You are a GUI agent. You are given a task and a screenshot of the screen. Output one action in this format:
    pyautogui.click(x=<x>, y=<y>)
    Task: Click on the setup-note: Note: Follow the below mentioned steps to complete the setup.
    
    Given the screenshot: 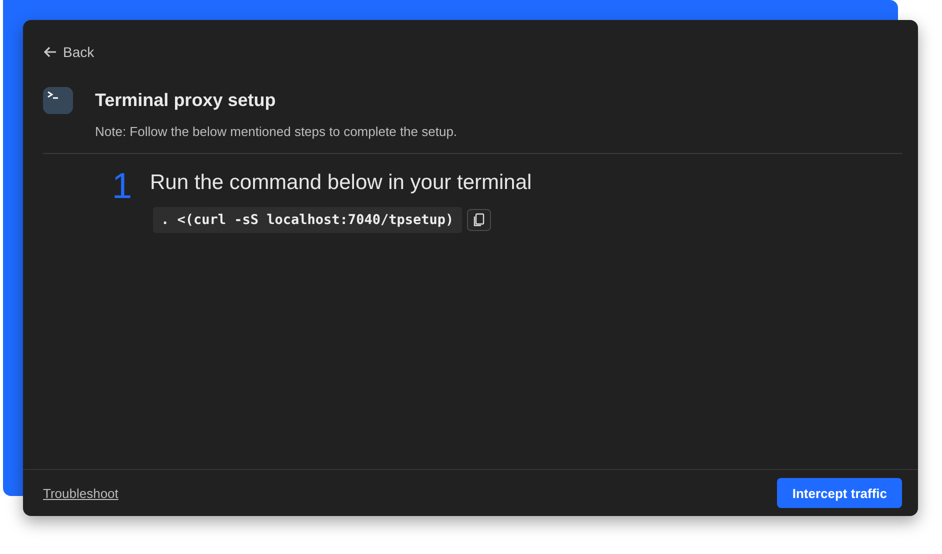 What is the action you would take?
    pyautogui.click(x=276, y=131)
    